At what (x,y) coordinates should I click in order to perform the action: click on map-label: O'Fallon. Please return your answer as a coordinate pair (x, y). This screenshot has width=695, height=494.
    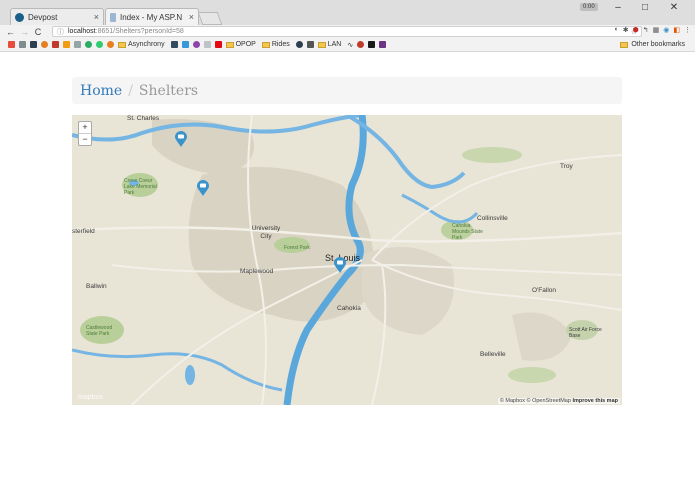
    Looking at the image, I should click on (544, 290).